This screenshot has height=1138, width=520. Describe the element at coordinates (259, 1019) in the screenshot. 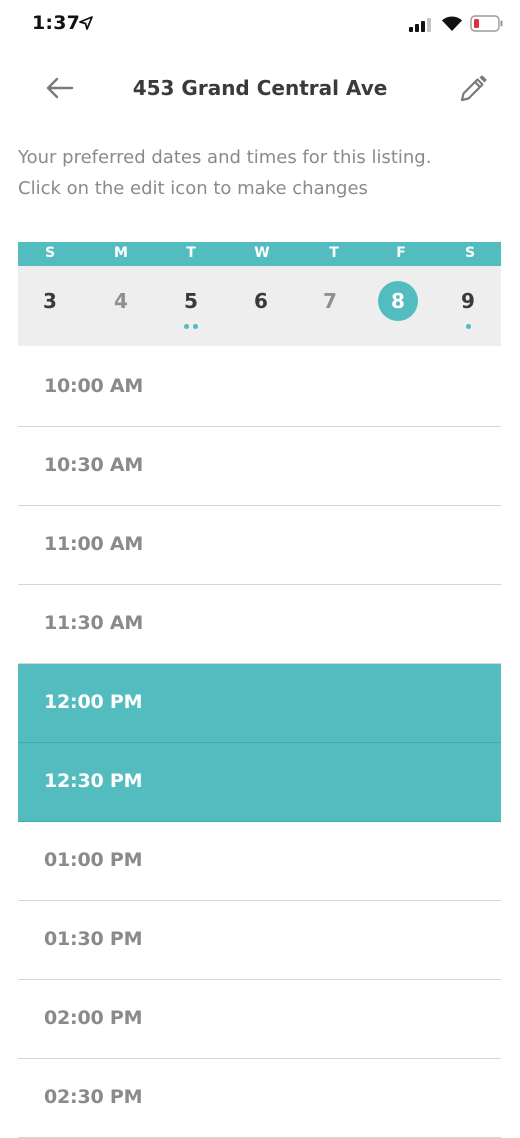

I see `time-slot: 02:00 PM` at that location.